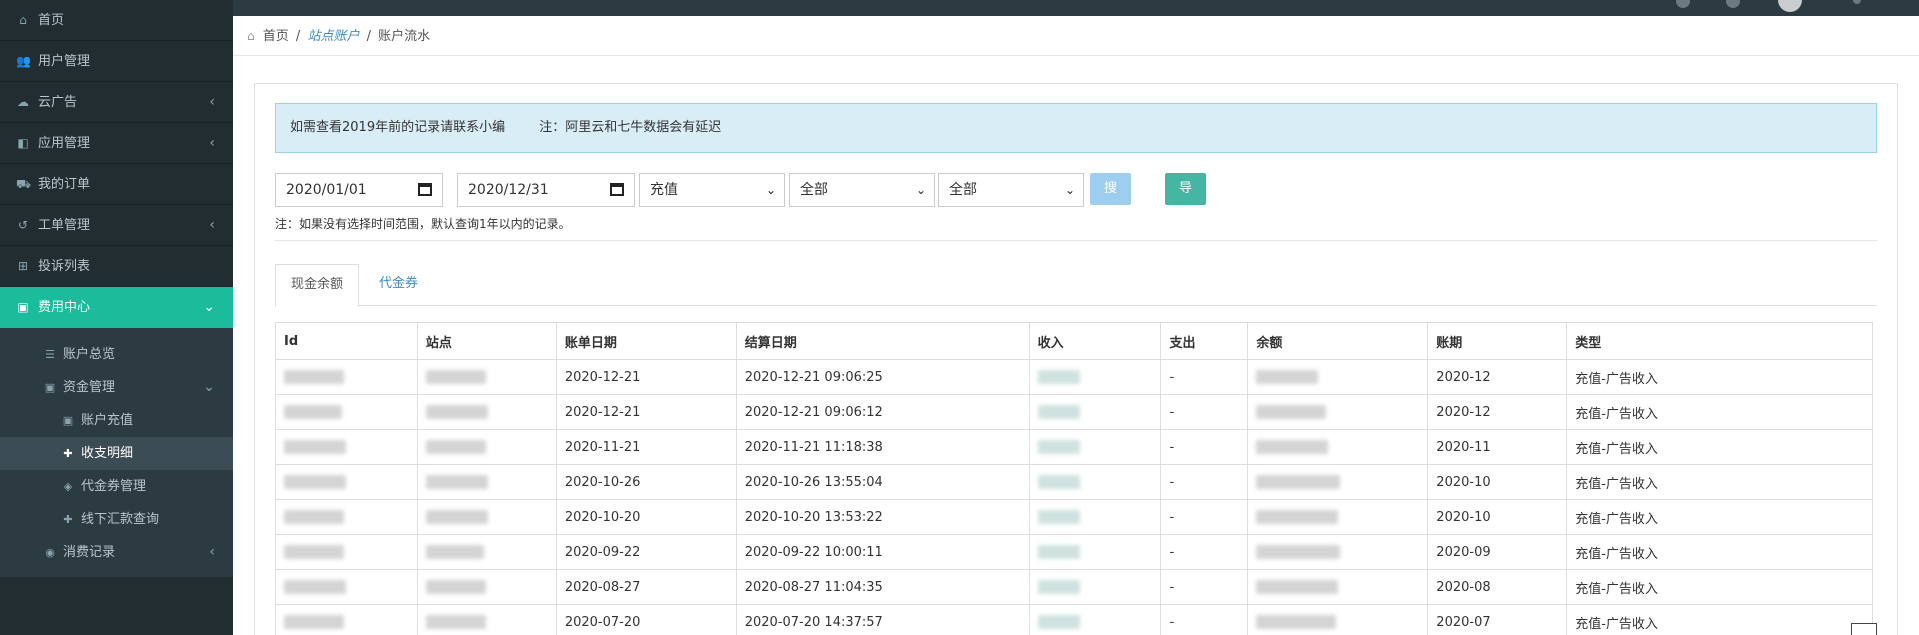  Describe the element at coordinates (116, 552) in the screenshot. I see `sidebar-subitem-6: ◉ 消费记录 ‹` at that location.